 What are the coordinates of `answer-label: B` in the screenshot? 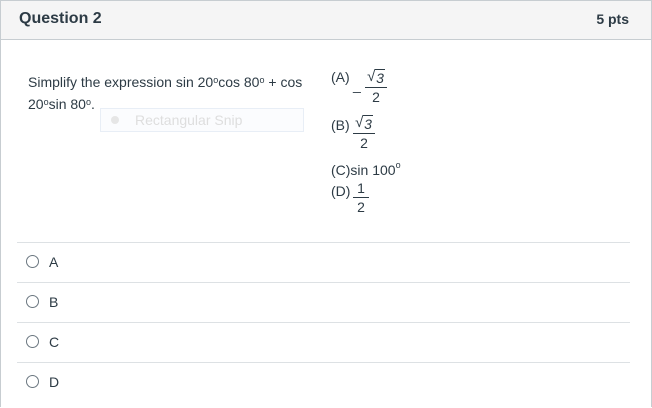 It's located at (53, 302).